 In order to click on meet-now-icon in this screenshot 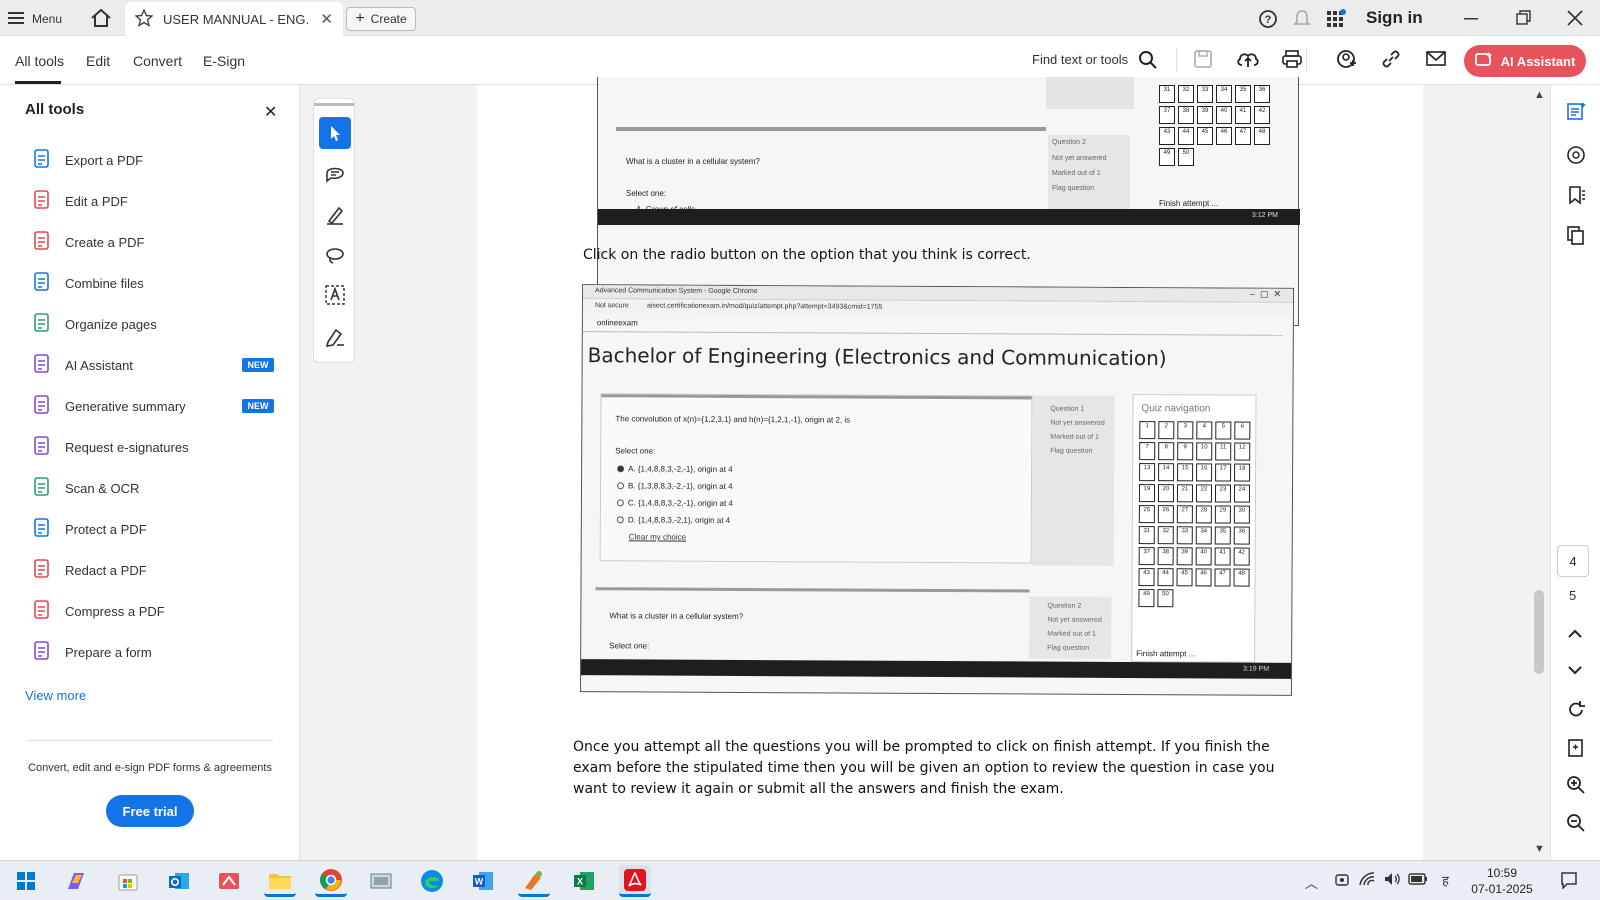, I will do `click(1342, 882)`.